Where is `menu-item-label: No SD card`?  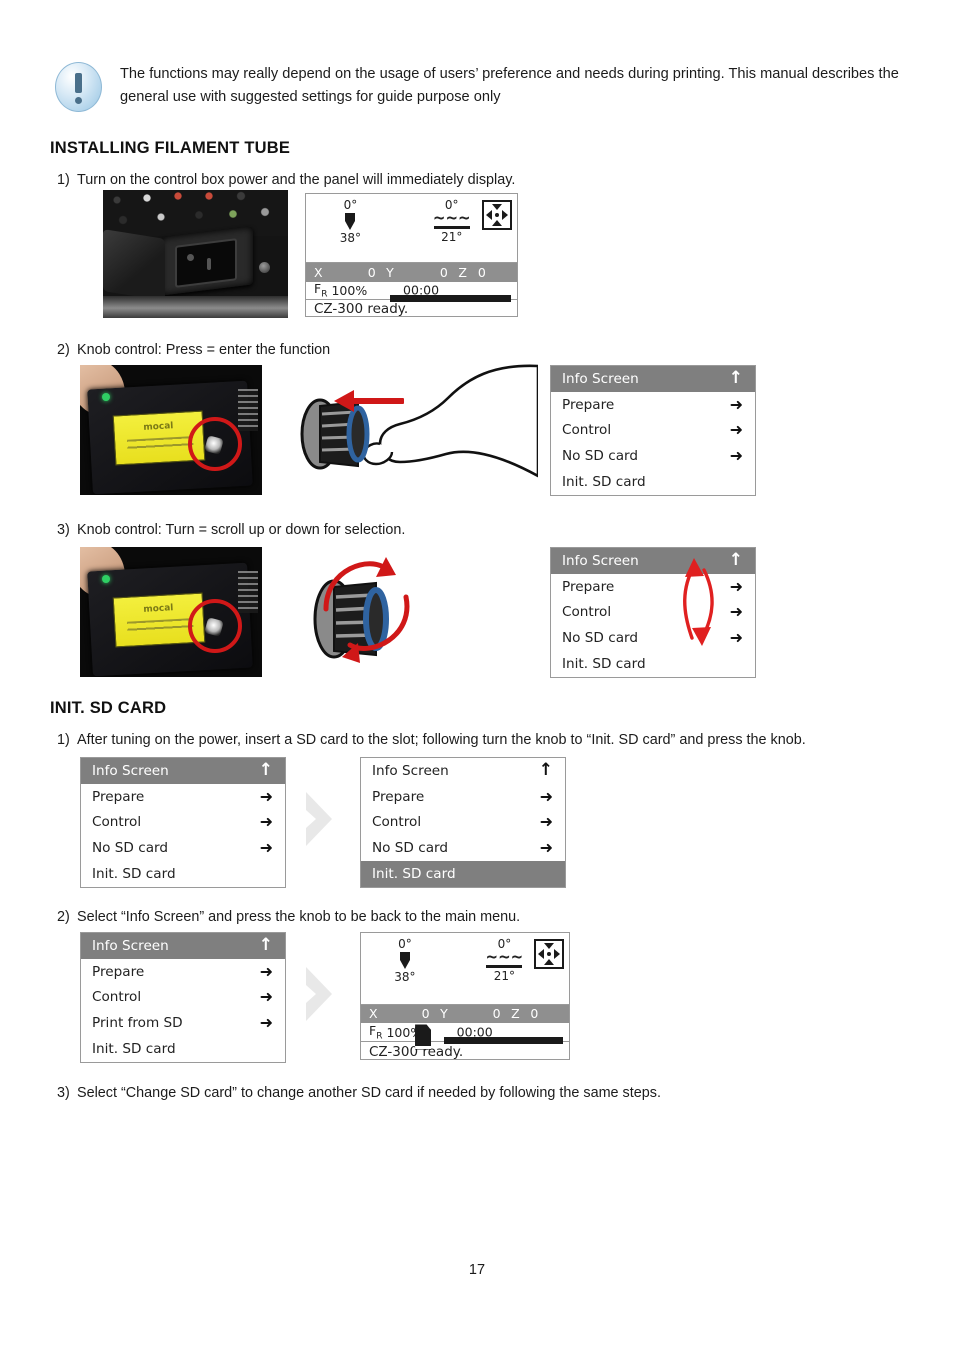 menu-item-label: No SD card is located at coordinates (600, 638).